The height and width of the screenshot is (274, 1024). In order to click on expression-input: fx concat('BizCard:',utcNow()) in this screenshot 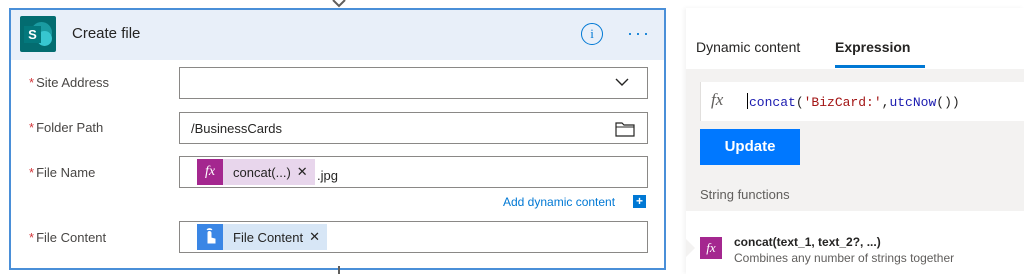, I will do `click(862, 101)`.